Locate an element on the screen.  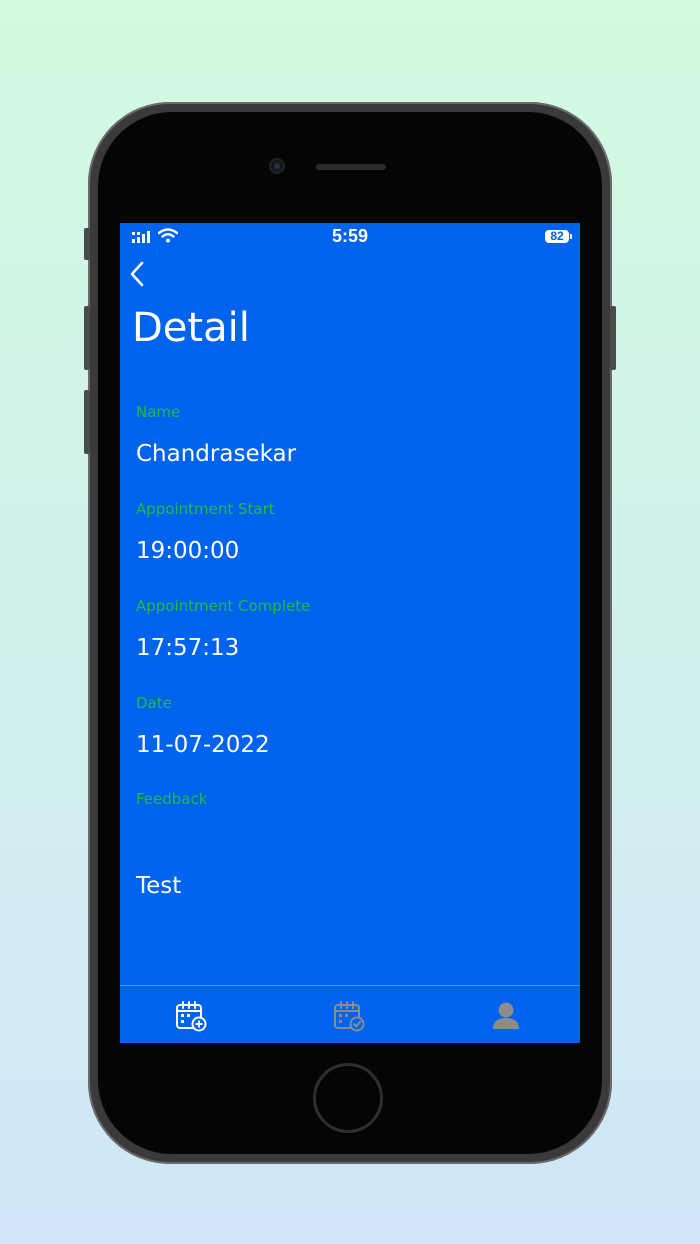
tab-profile is located at coordinates (506, 1016).